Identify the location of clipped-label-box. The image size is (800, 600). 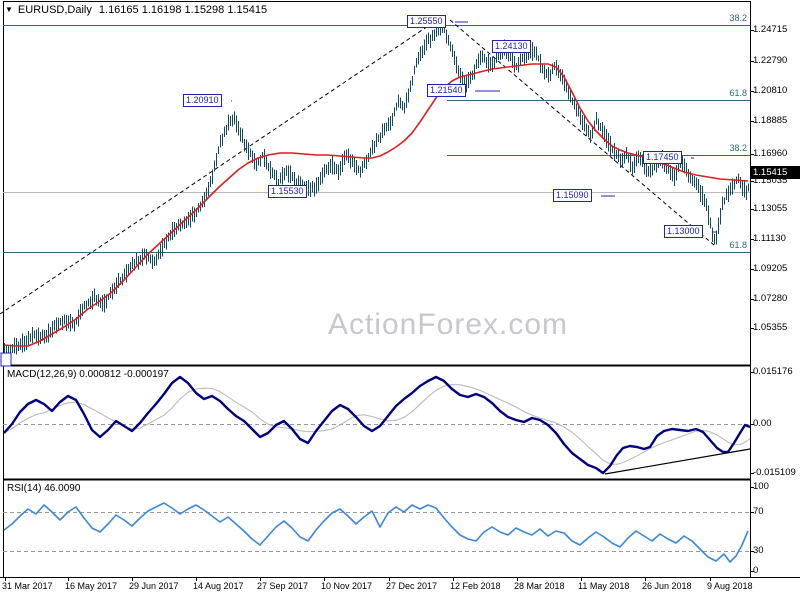
(6, 359).